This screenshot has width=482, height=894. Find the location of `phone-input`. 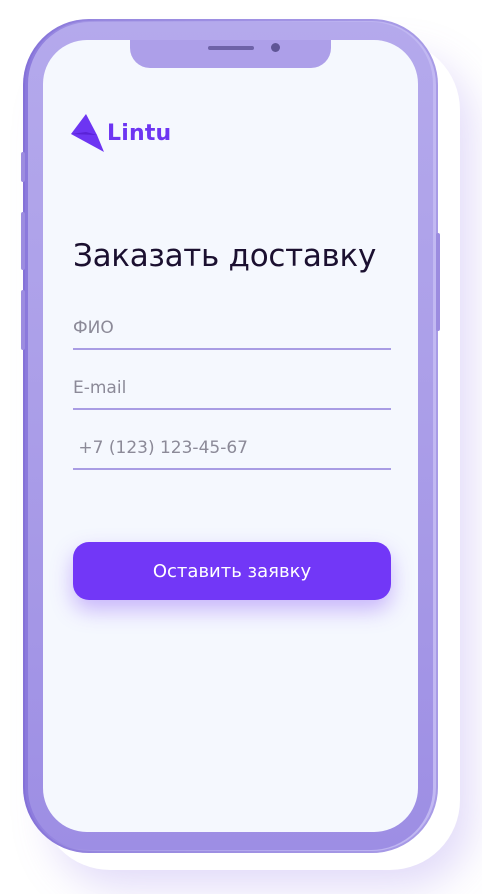

phone-input is located at coordinates (232, 448).